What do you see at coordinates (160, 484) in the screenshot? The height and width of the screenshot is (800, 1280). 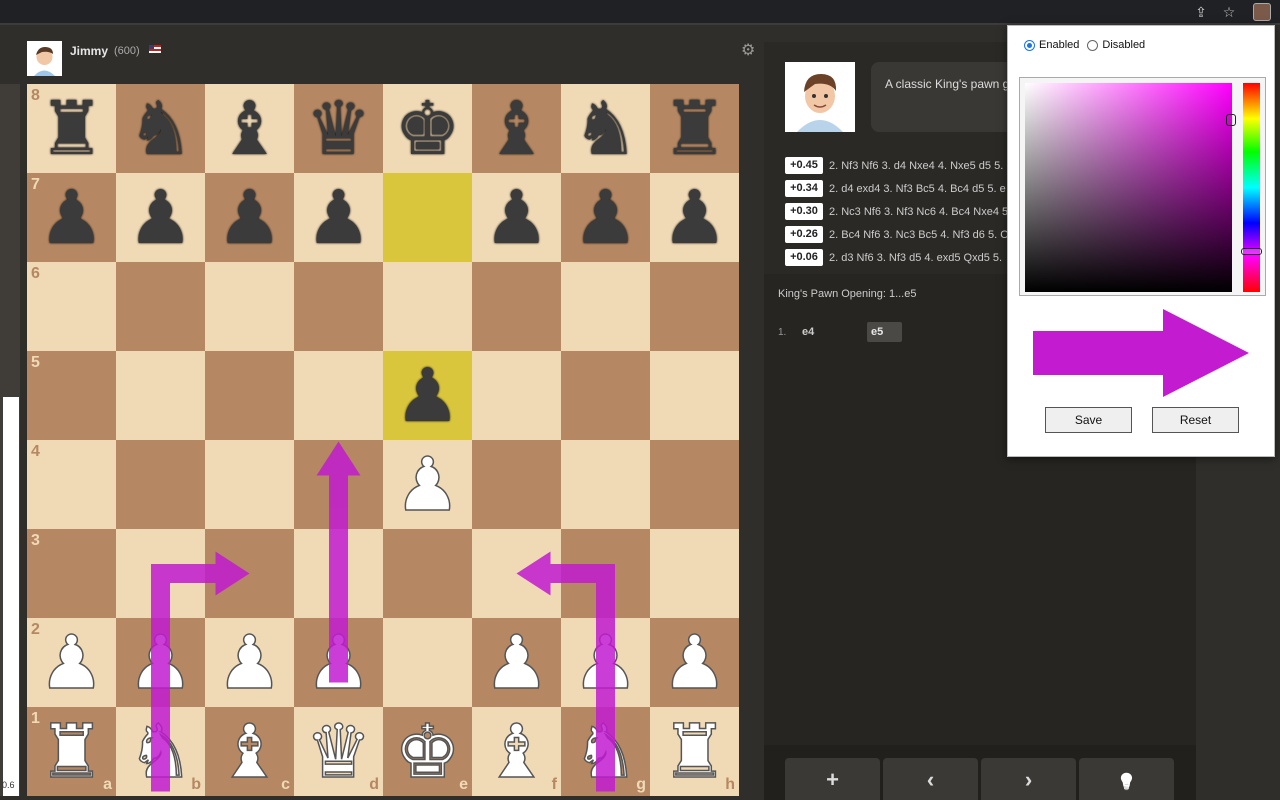 I see `square-b4` at bounding box center [160, 484].